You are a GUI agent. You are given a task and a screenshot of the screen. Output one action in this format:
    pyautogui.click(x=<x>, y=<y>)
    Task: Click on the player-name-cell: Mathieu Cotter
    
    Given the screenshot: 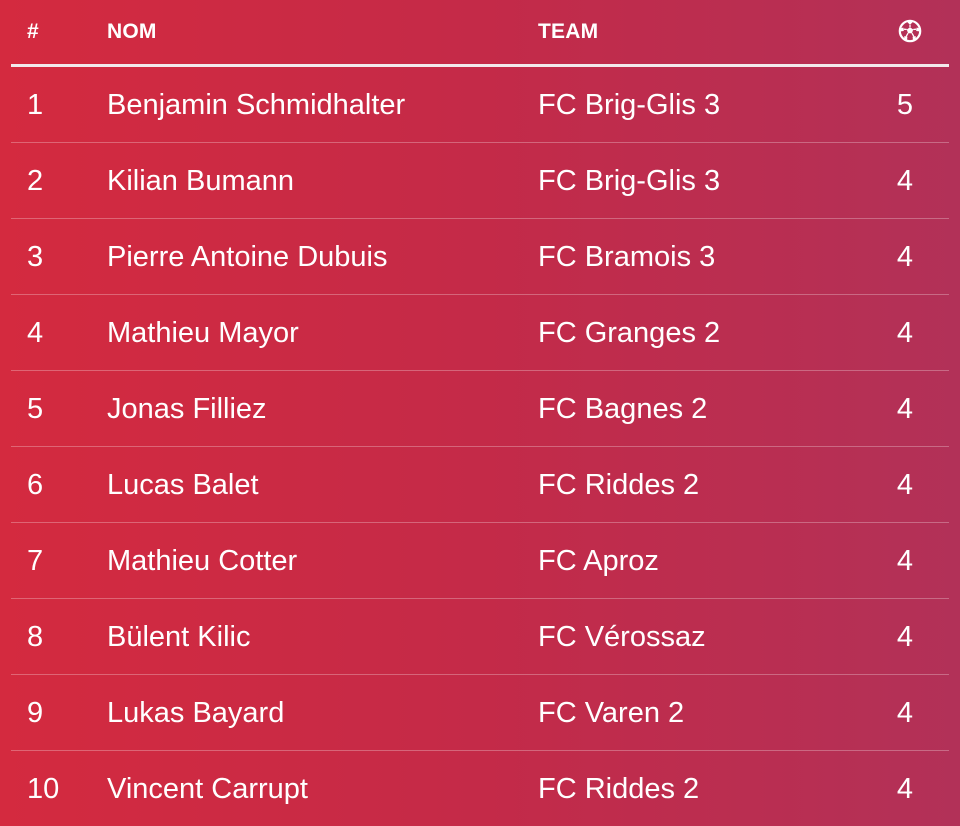 What is the action you would take?
    pyautogui.click(x=202, y=561)
    